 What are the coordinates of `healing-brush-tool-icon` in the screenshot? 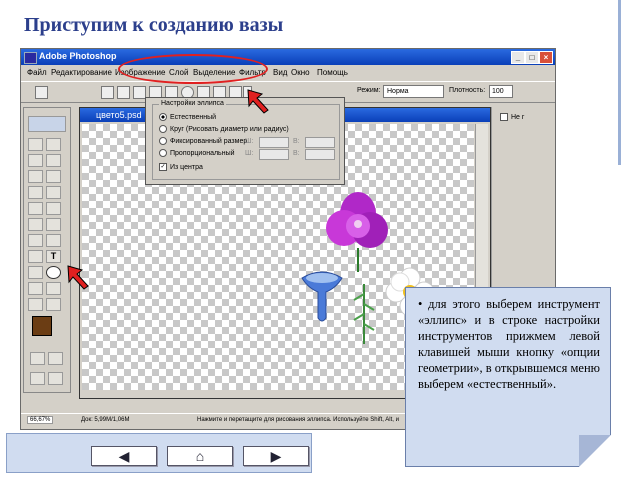 It's located at (35, 192).